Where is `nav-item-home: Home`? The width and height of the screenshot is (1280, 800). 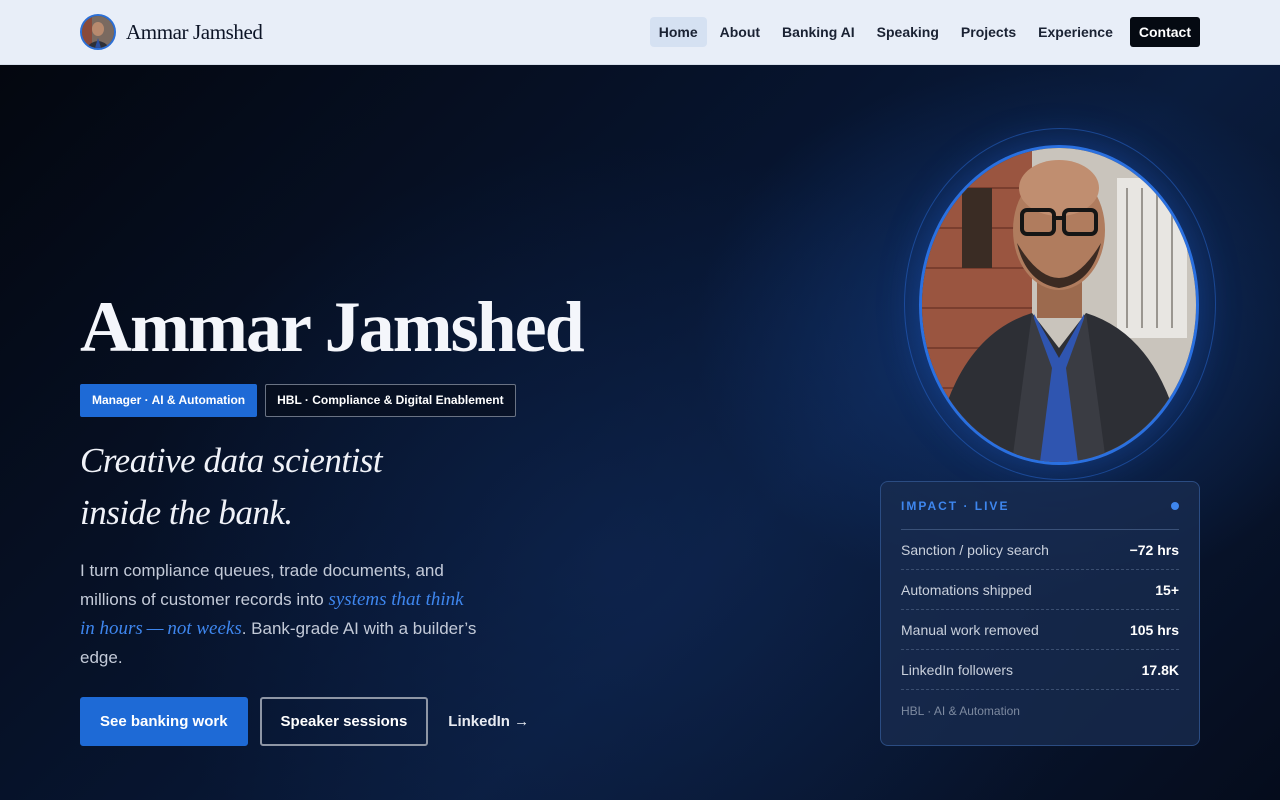
nav-item-home: Home is located at coordinates (678, 32).